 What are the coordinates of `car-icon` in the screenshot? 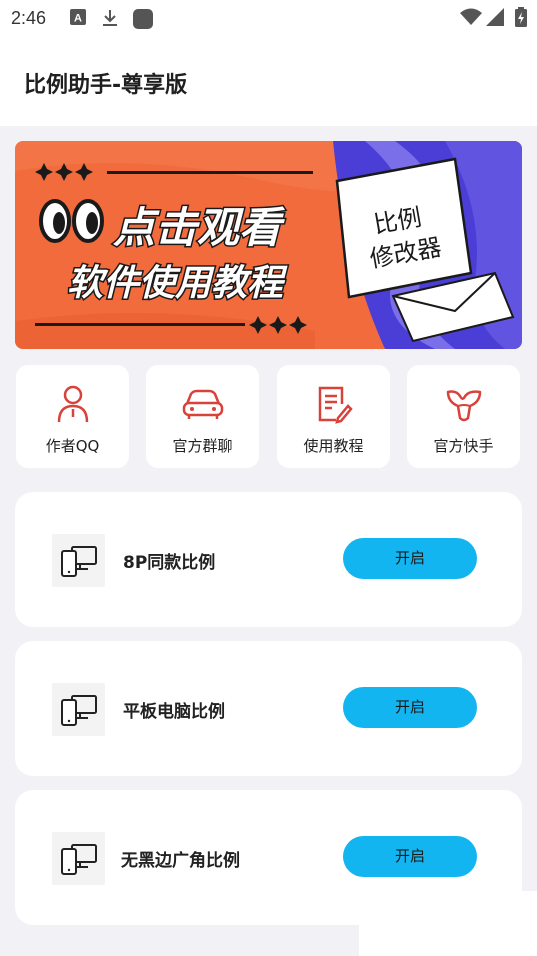 It's located at (202, 404).